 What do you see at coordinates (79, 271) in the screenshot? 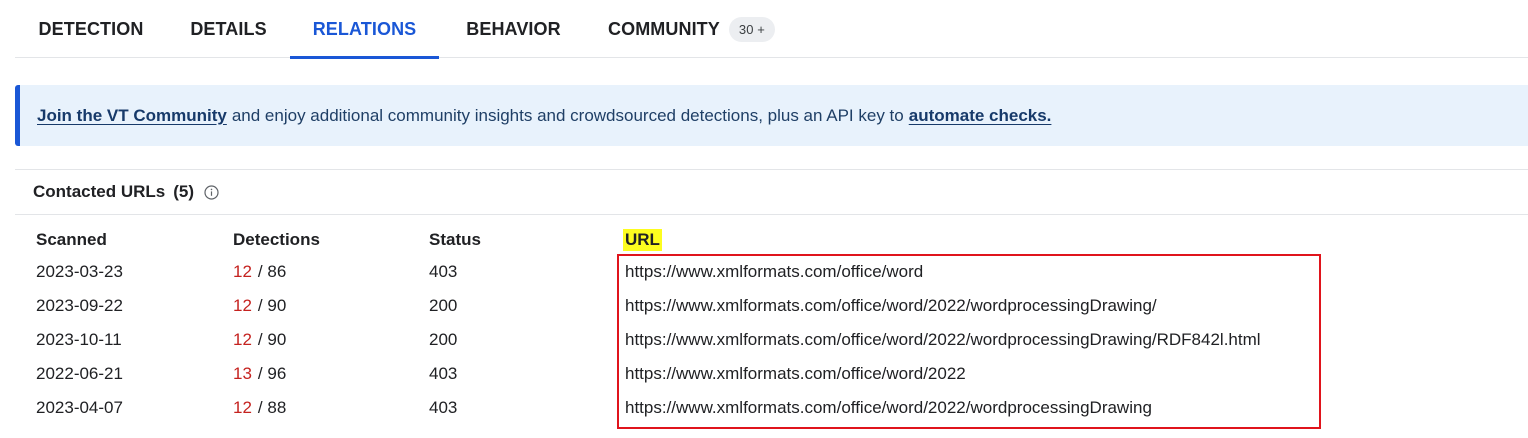
I see `cell-scanned: 2023-03-23` at bounding box center [79, 271].